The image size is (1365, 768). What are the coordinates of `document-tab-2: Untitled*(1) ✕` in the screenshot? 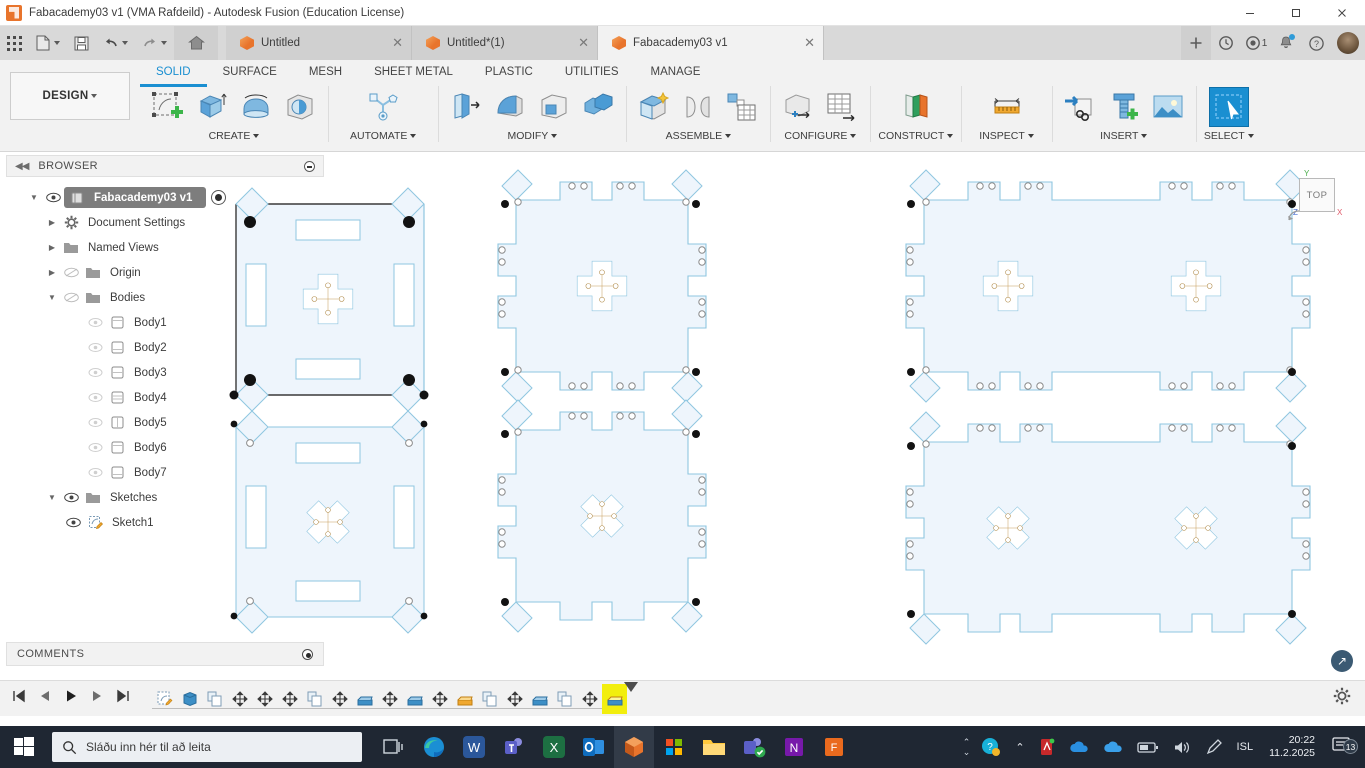 It's located at (505, 43).